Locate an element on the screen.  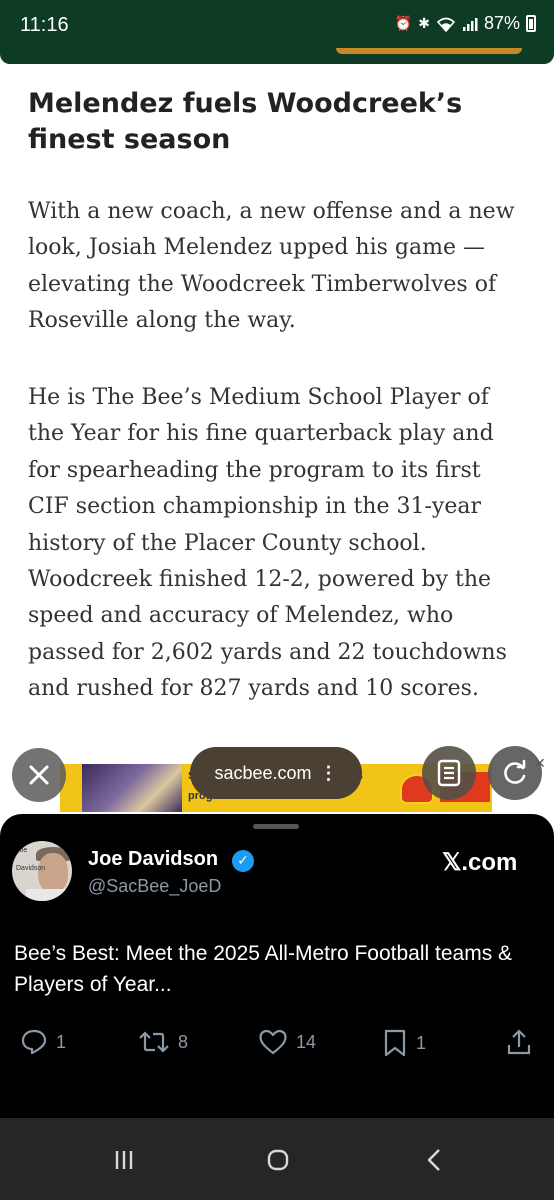
back-icon is located at coordinates (433, 1160).